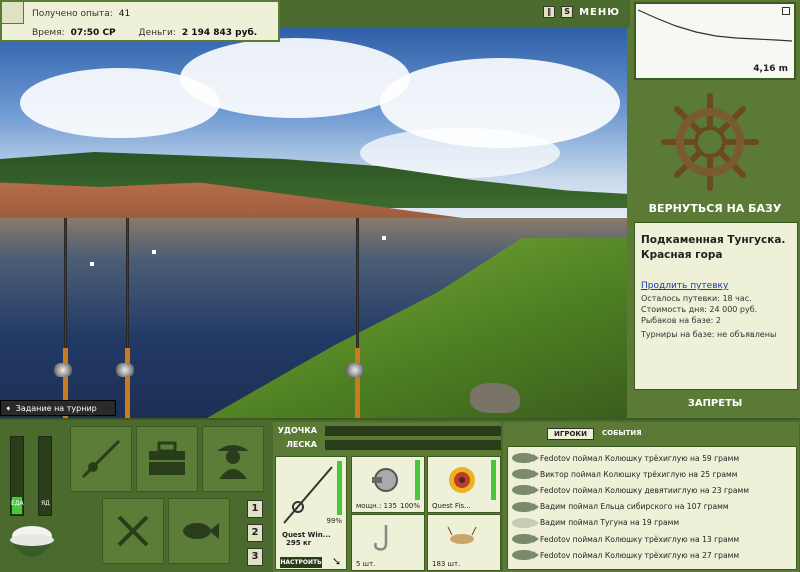 The height and width of the screenshot is (572, 800). What do you see at coordinates (709, 334) in the screenshot?
I see `tournaments-status: Турниры на базе: не объявлены` at bounding box center [709, 334].